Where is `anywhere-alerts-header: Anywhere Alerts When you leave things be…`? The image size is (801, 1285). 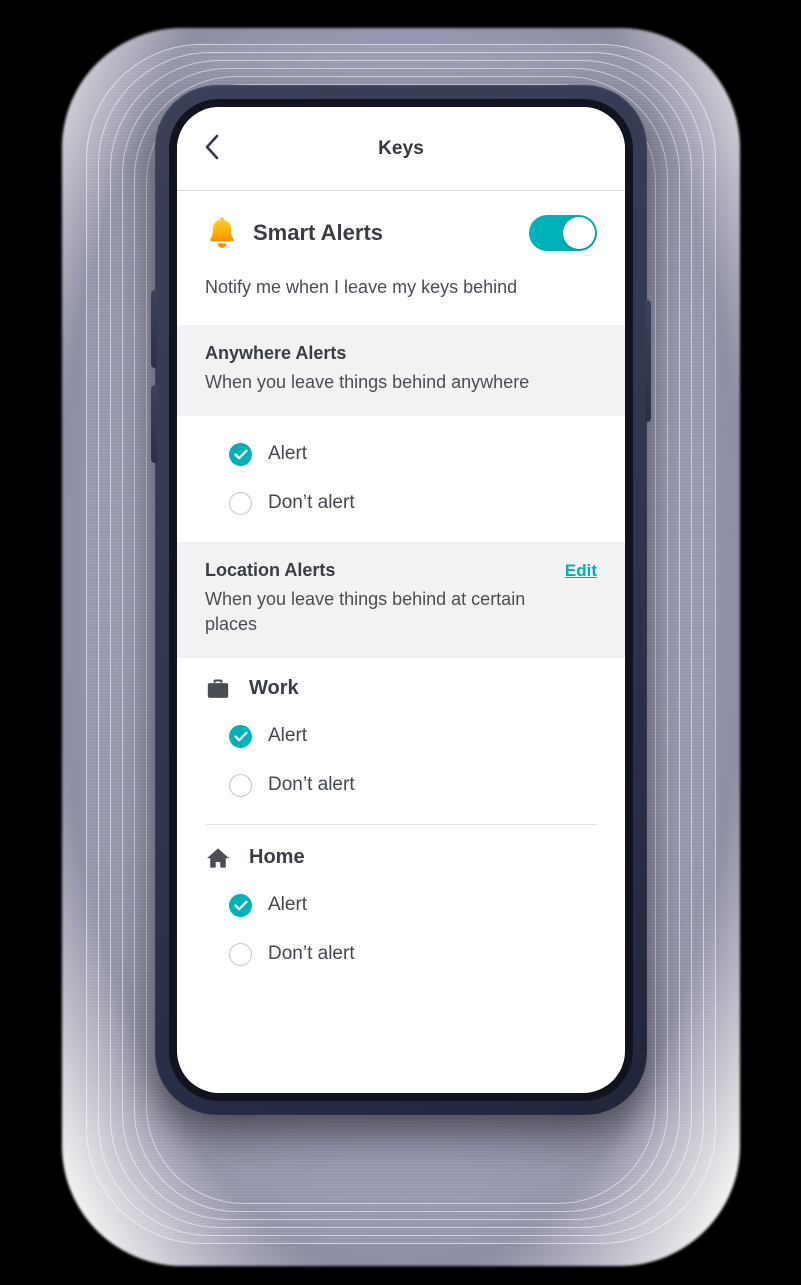
anywhere-alerts-header: Anywhere Alerts When you leave things be… is located at coordinates (401, 370).